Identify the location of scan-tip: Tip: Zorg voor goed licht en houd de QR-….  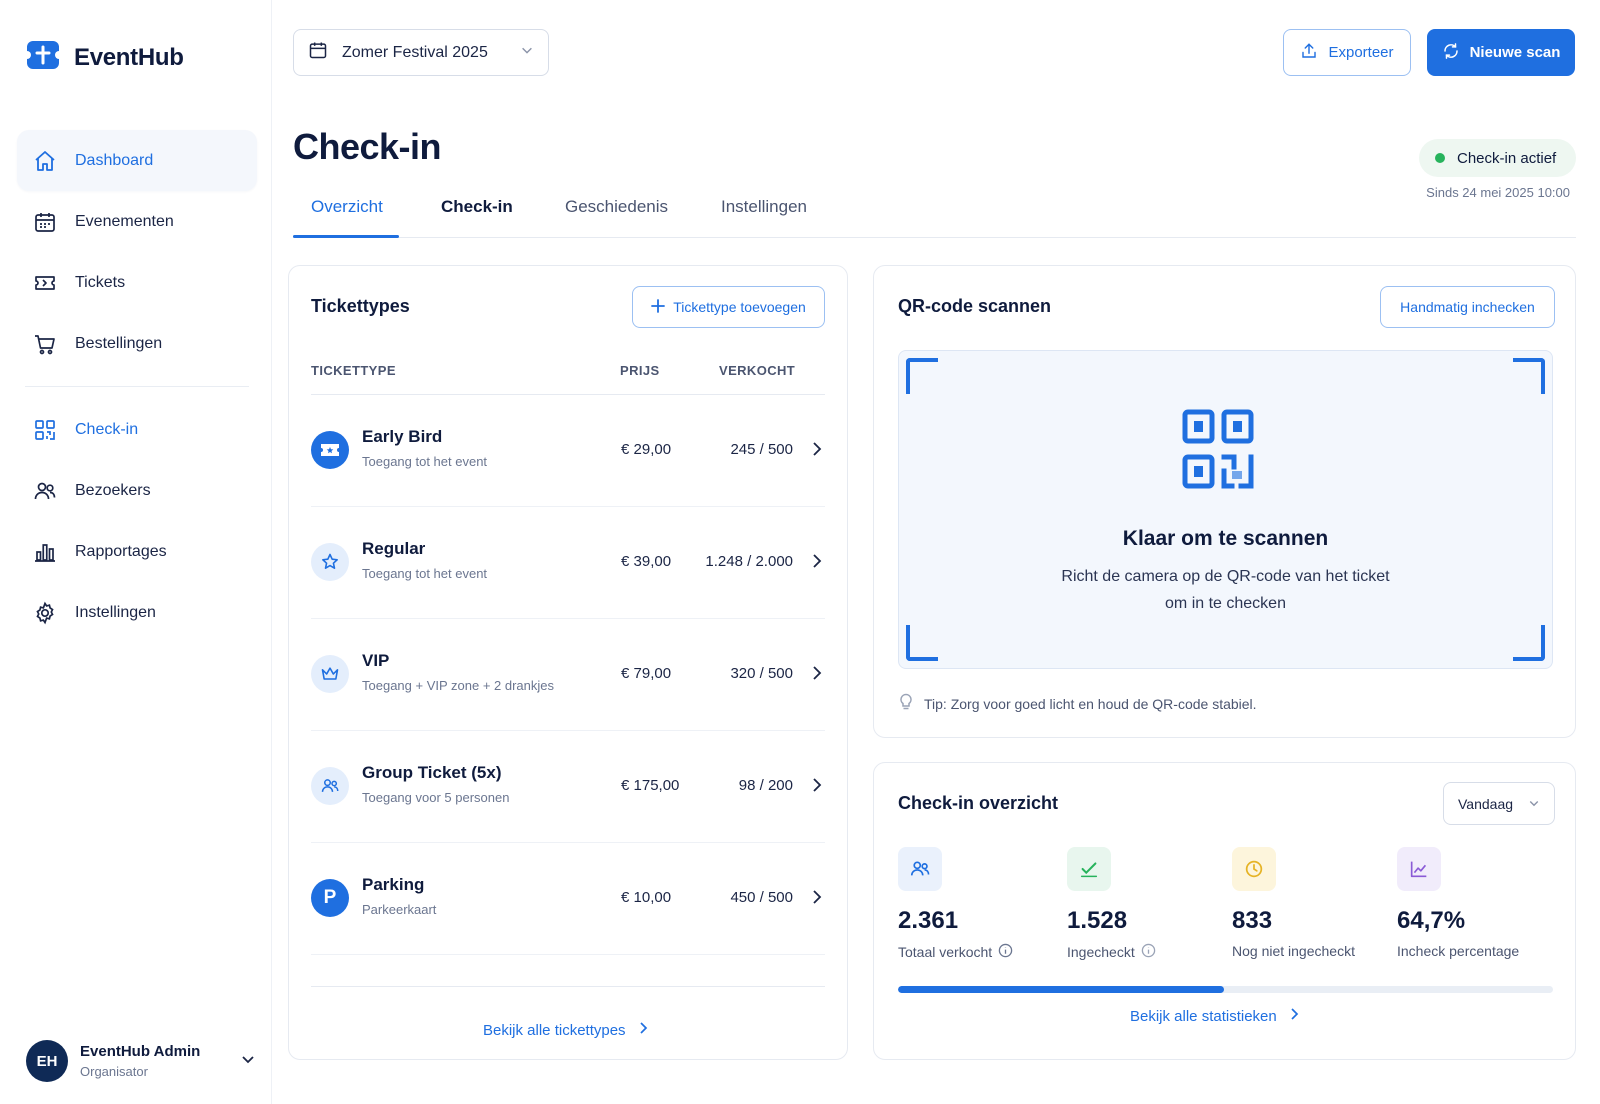
(1077, 703).